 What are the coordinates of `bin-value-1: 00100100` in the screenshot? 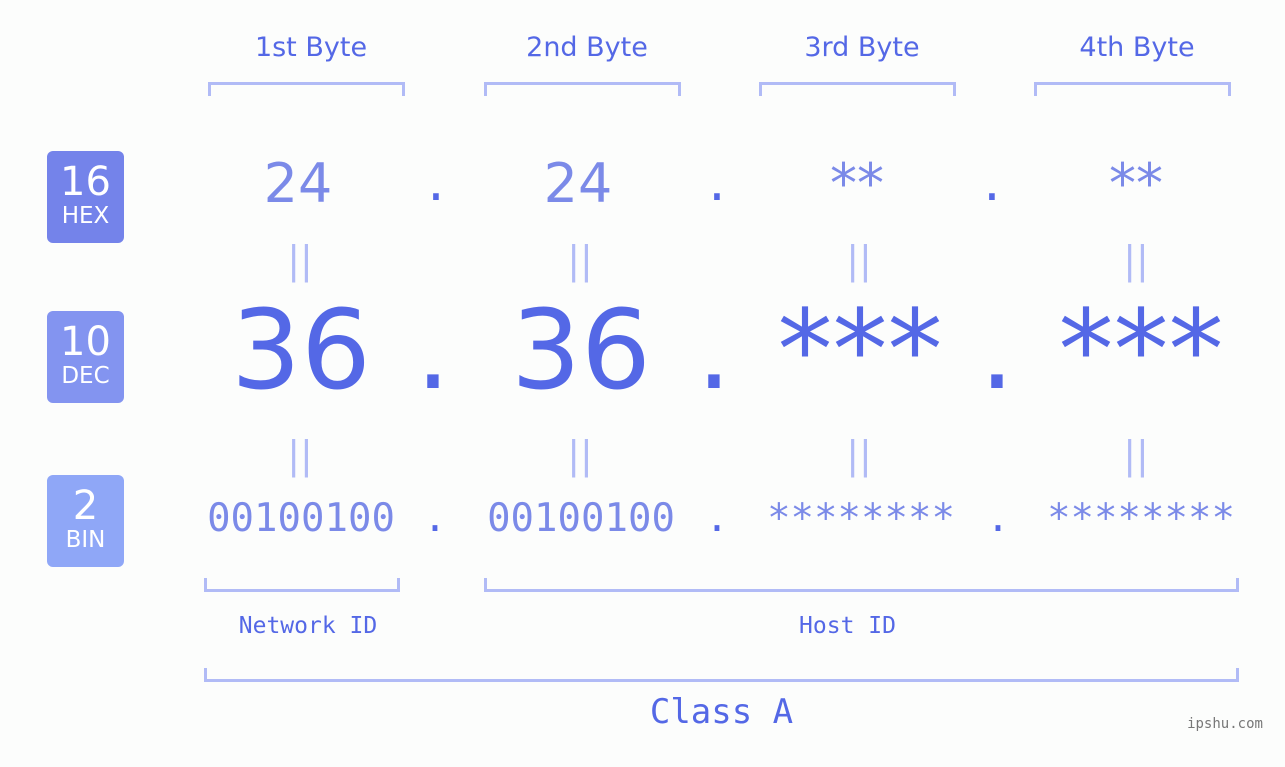 It's located at (301, 518).